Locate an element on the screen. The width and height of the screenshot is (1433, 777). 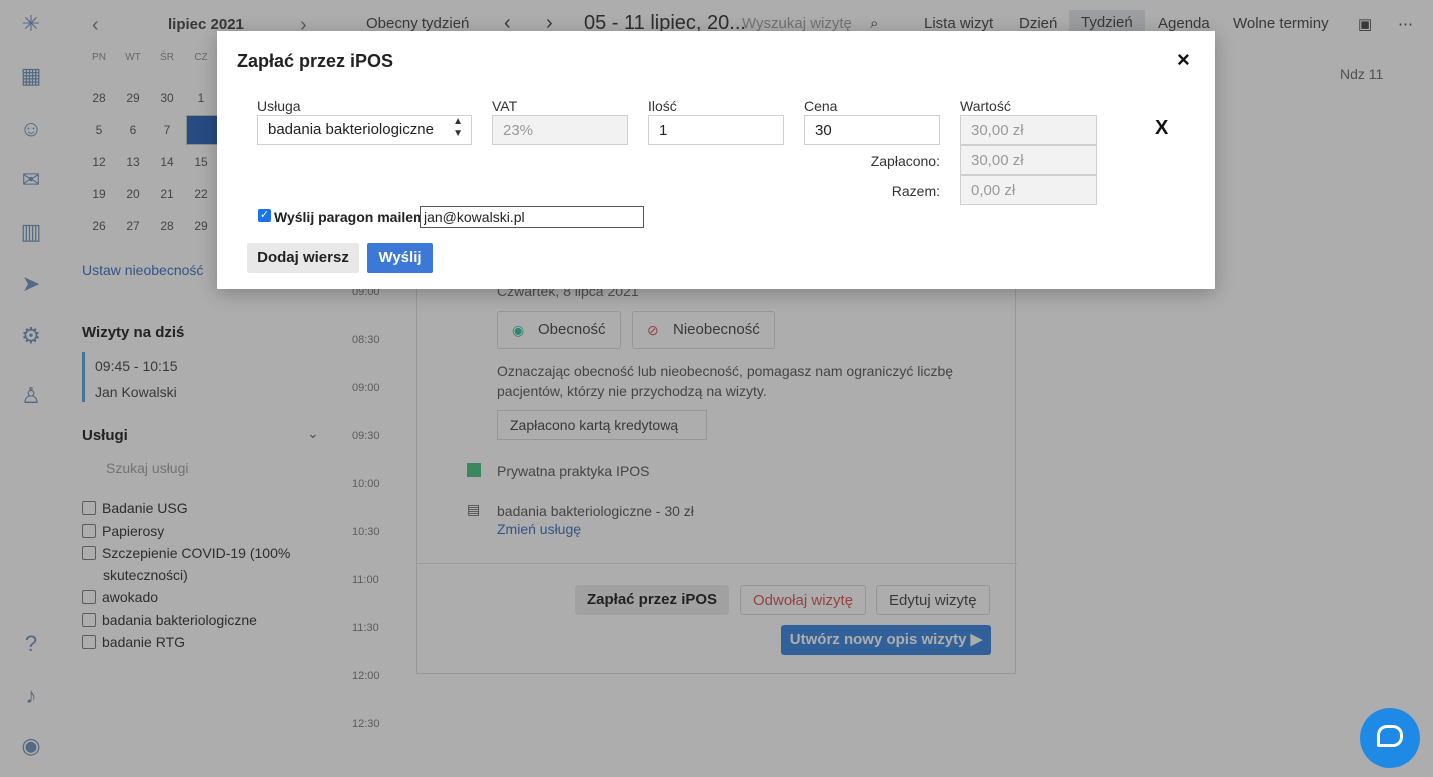
modal-title: Zapłać przez iPOS is located at coordinates (315, 61).